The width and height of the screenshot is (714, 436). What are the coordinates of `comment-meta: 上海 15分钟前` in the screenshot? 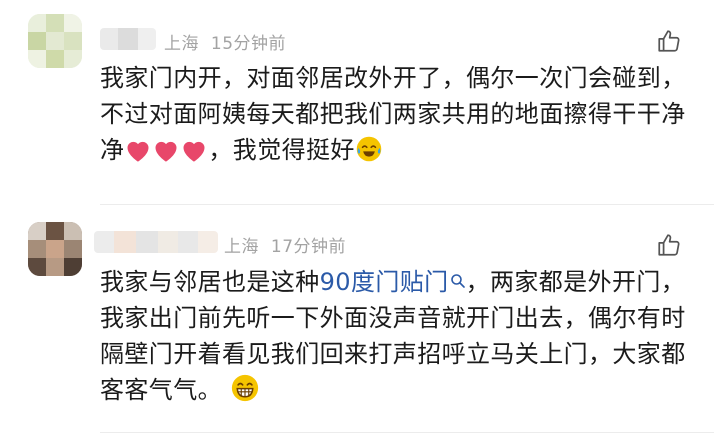 It's located at (225, 41).